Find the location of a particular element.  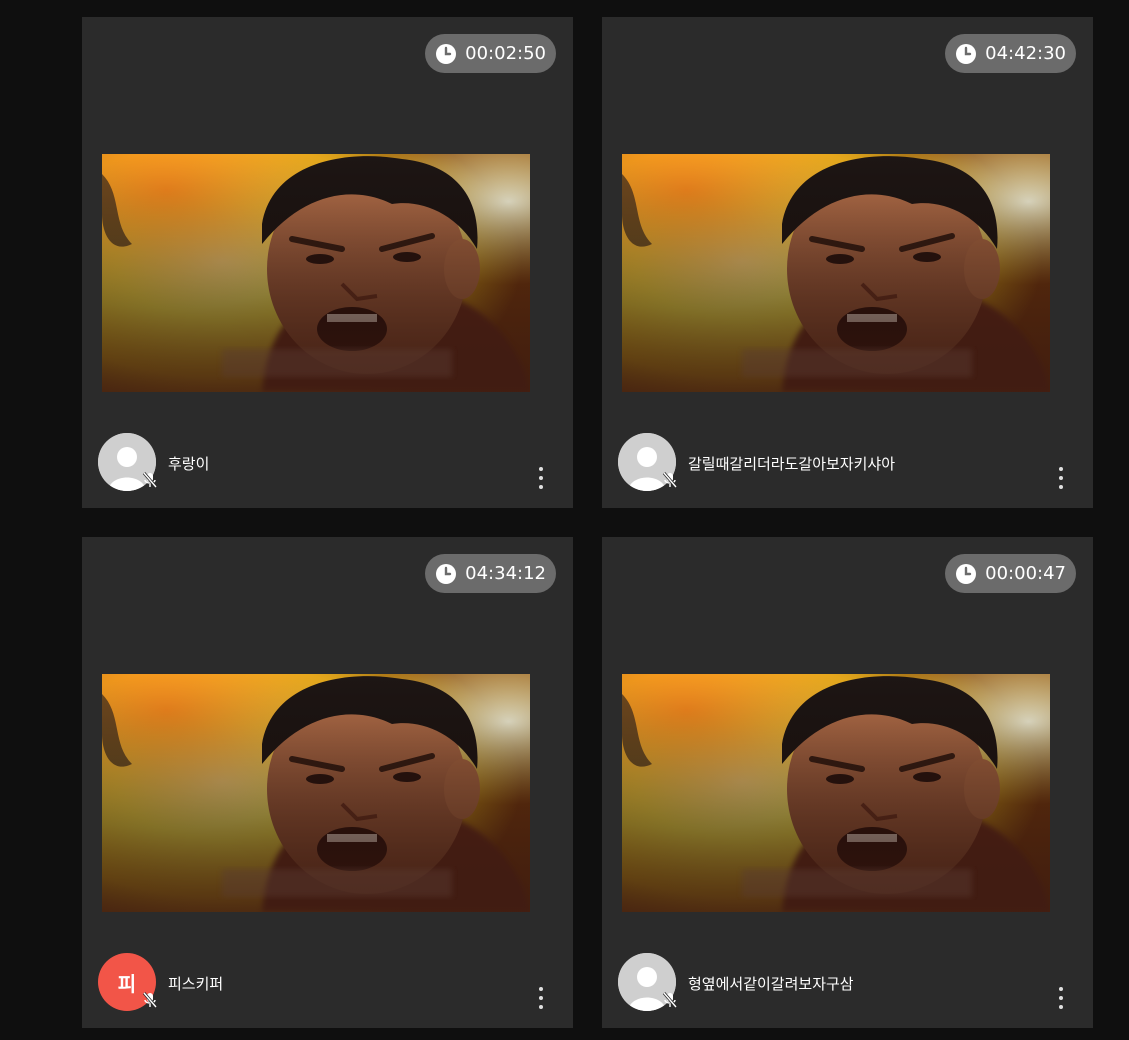

timer-text: 04:34:12 is located at coordinates (505, 573).